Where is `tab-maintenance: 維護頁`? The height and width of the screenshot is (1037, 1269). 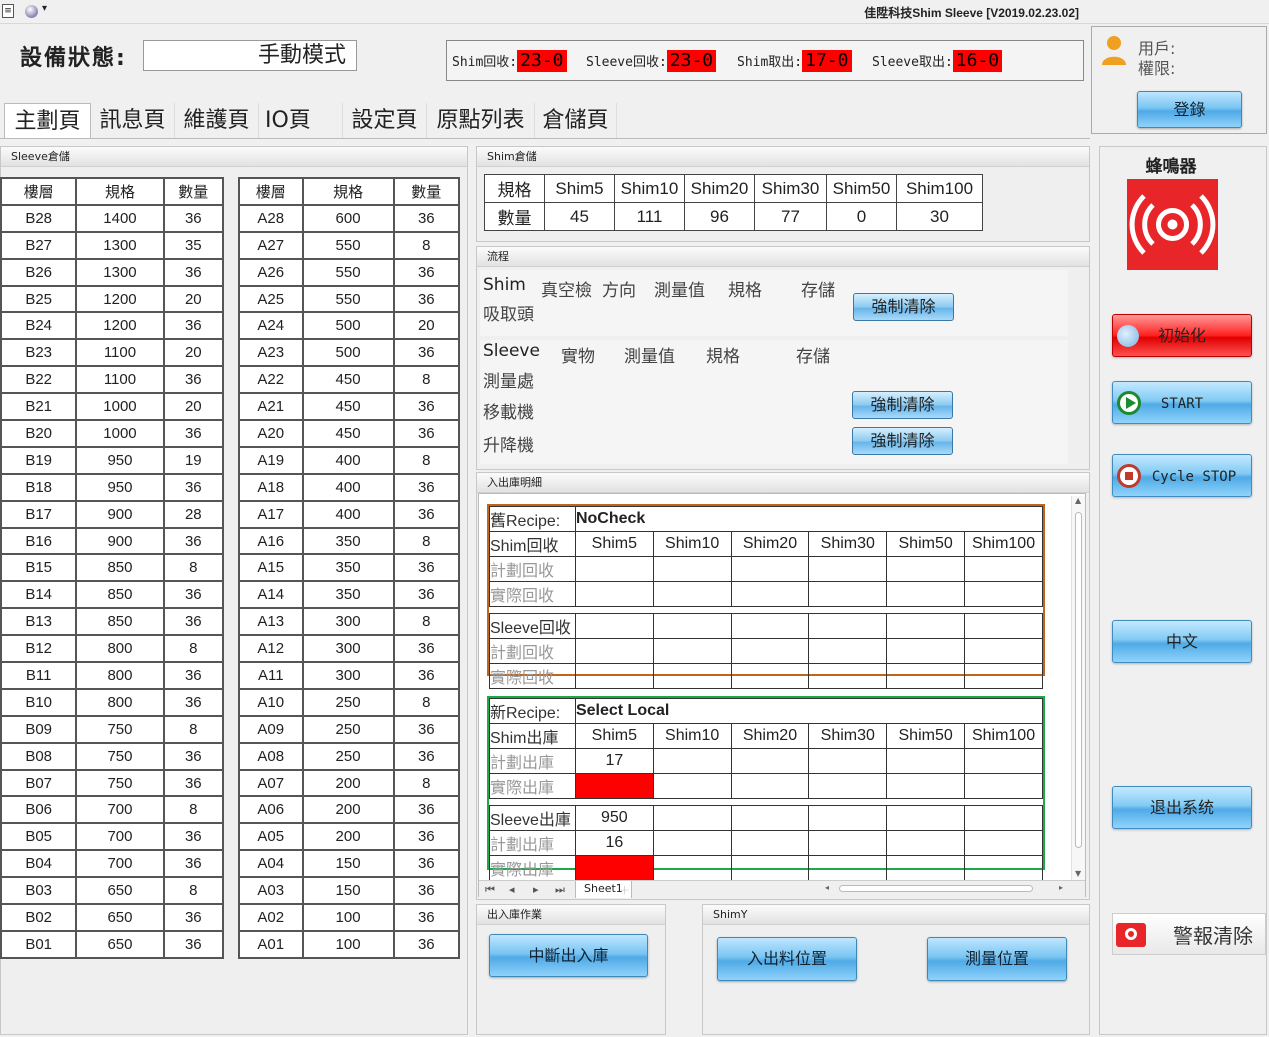
tab-maintenance: 維護頁 is located at coordinates (217, 121).